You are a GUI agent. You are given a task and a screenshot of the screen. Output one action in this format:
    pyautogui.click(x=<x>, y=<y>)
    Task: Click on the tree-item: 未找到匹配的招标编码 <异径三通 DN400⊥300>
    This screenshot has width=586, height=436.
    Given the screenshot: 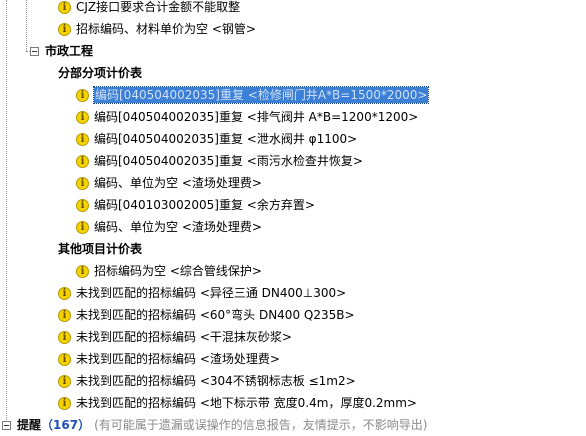 What is the action you would take?
    pyautogui.click(x=202, y=293)
    